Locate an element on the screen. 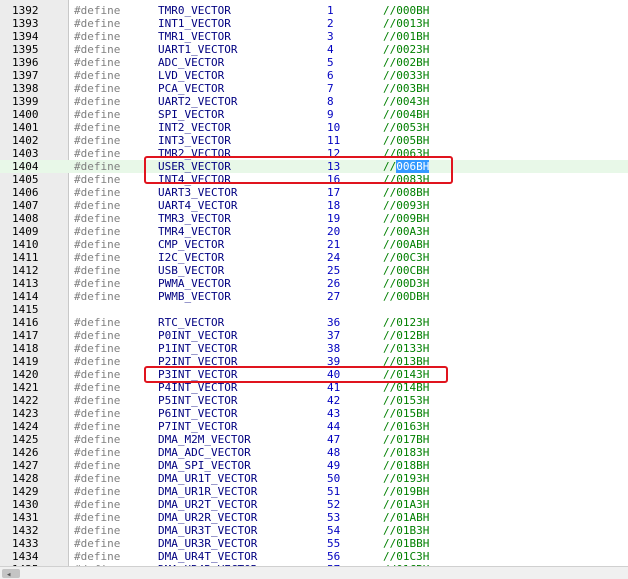 The image size is (628, 579). address-comment: //013BH is located at coordinates (406, 361).